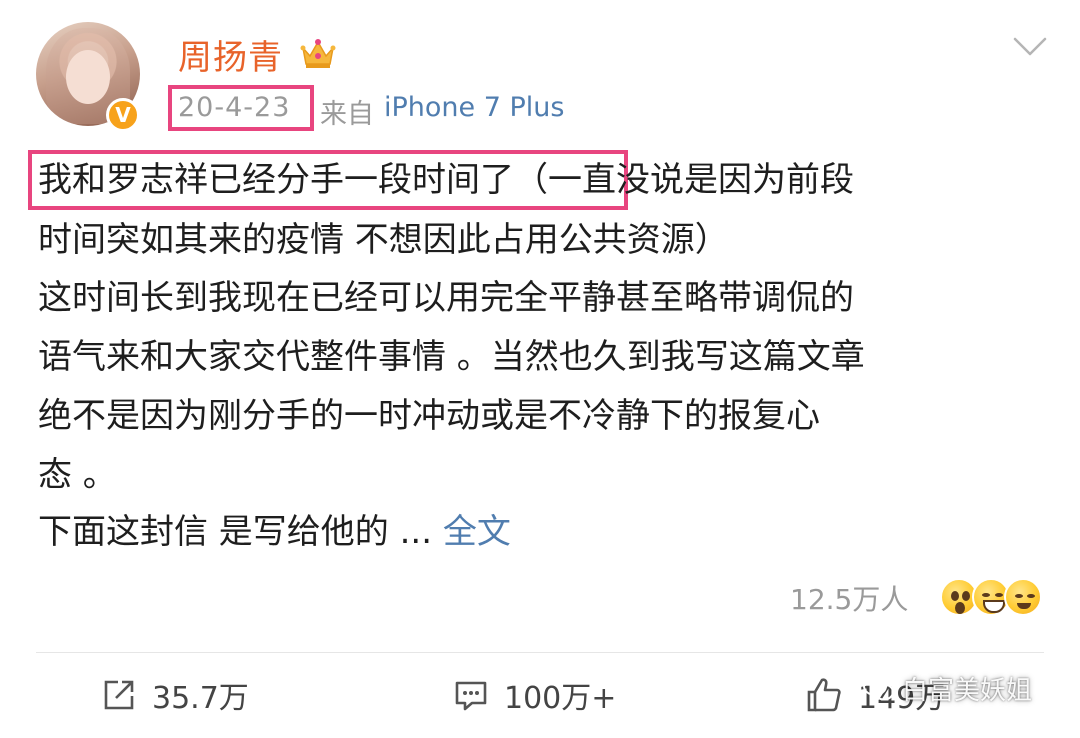  Describe the element at coordinates (429, 416) in the screenshot. I see `post-text-line: 绝不是因为刚分手的一时冲动或是不冷静下的报复心` at that location.